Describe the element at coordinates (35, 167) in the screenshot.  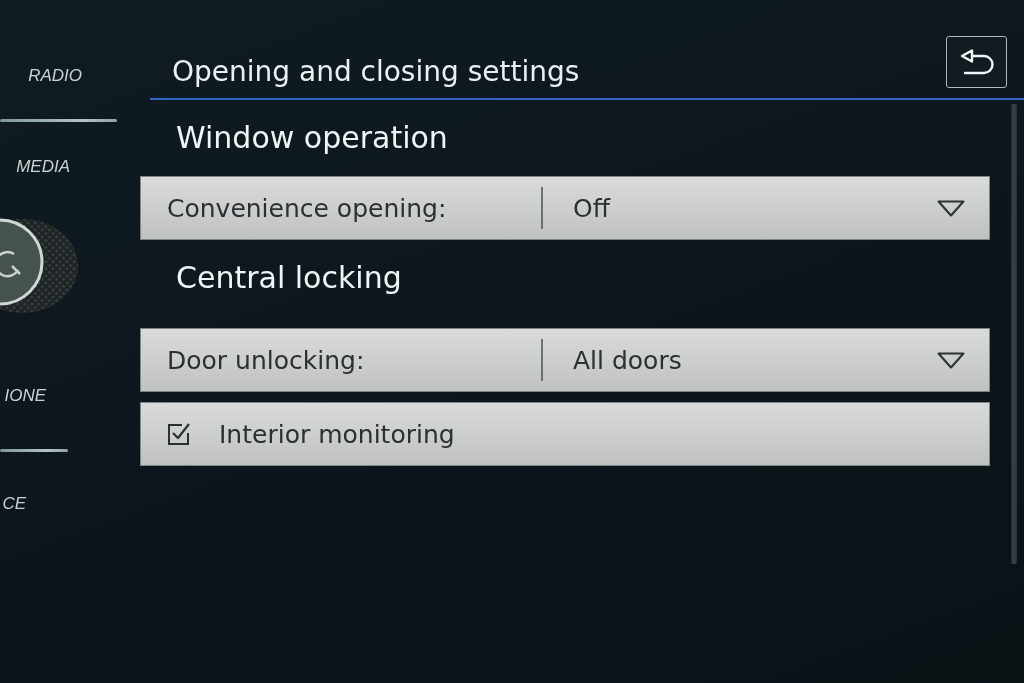
I see `sidebar-item: MEDIA` at that location.